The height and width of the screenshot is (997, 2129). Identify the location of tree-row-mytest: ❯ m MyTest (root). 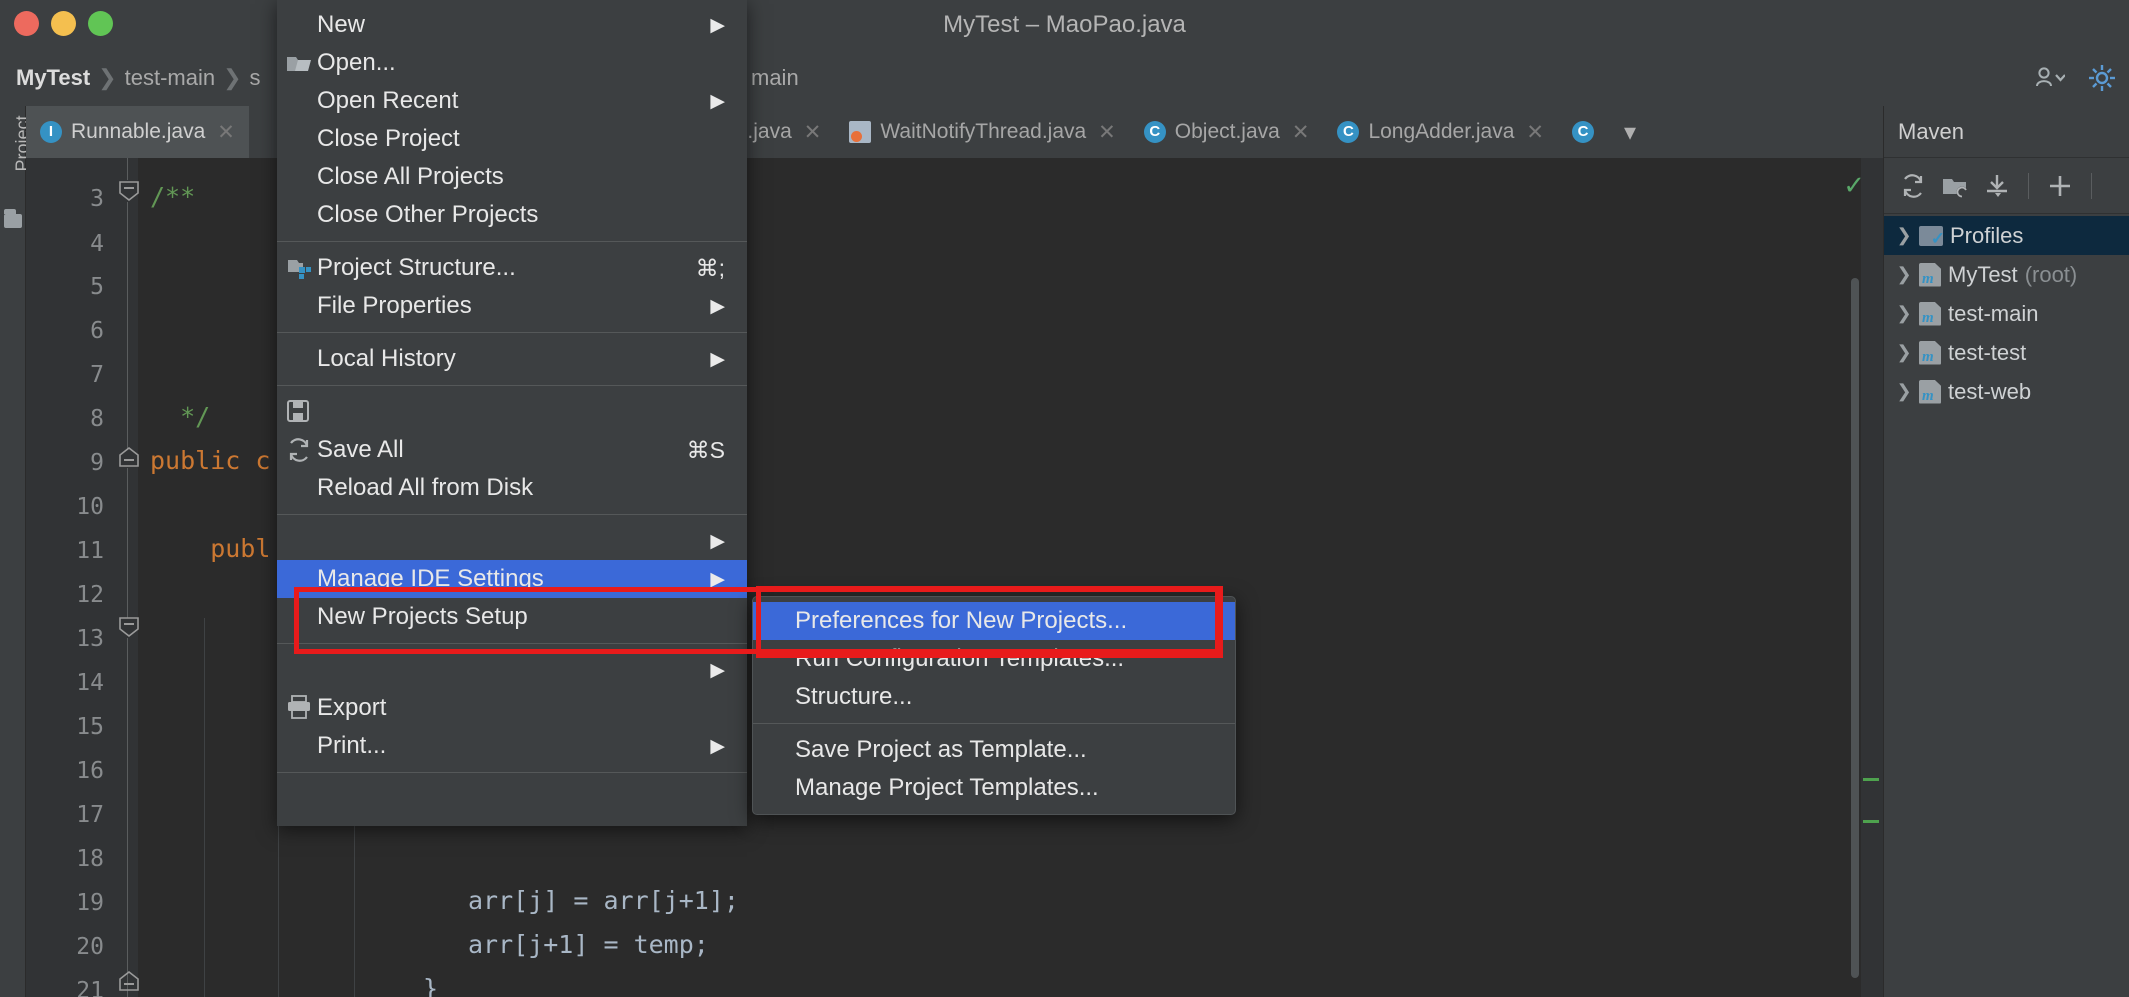
(2006, 274).